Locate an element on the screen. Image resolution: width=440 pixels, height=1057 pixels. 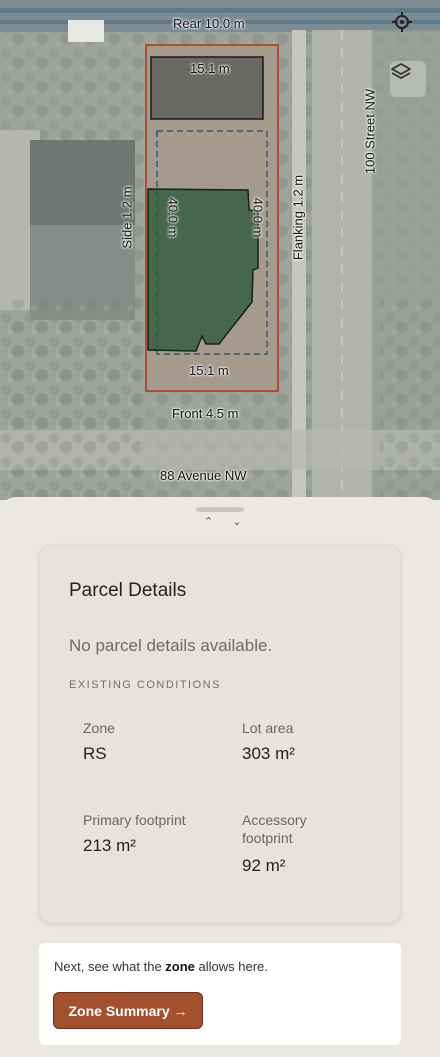
accessory-footprint-value: 92 m² is located at coordinates (264, 865).